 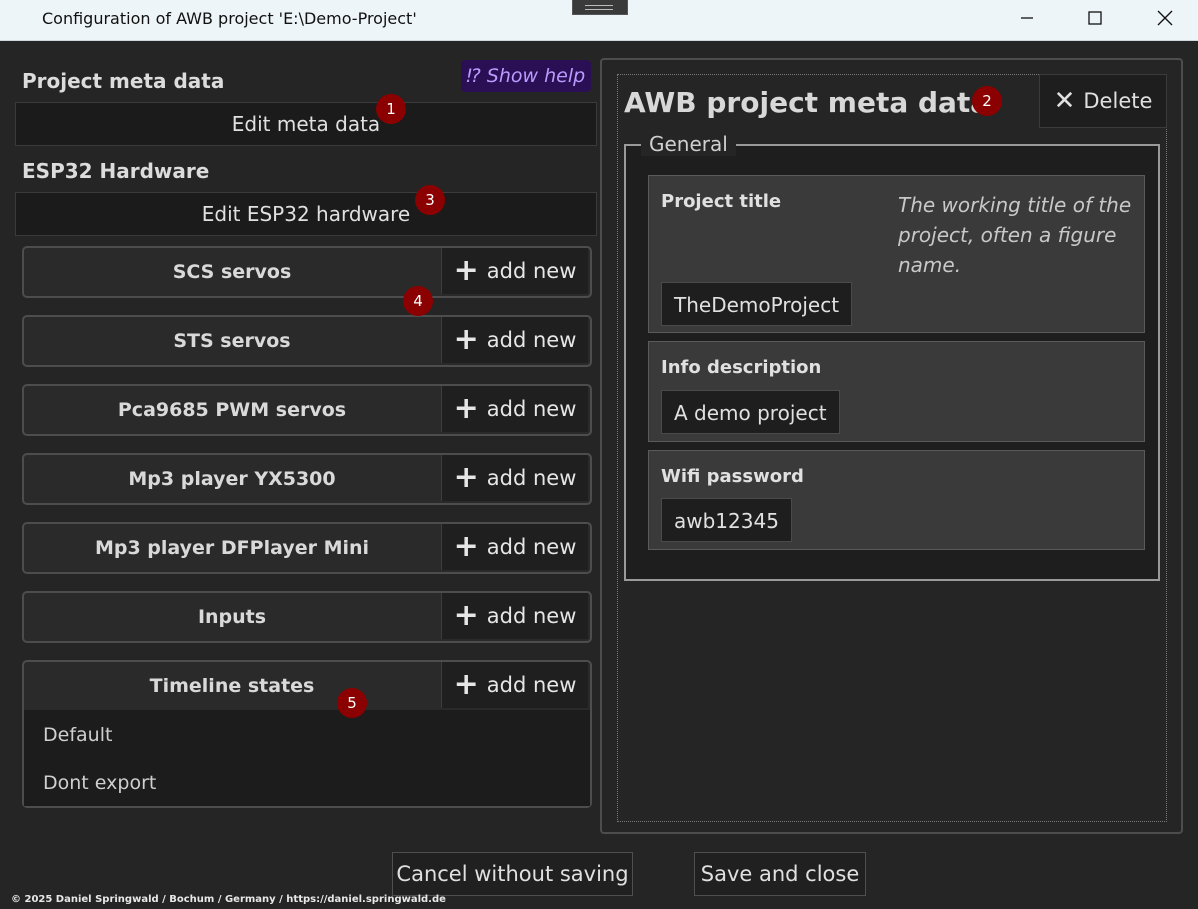 I want to click on panel-title: AWB project meta data, so click(x=807, y=102).